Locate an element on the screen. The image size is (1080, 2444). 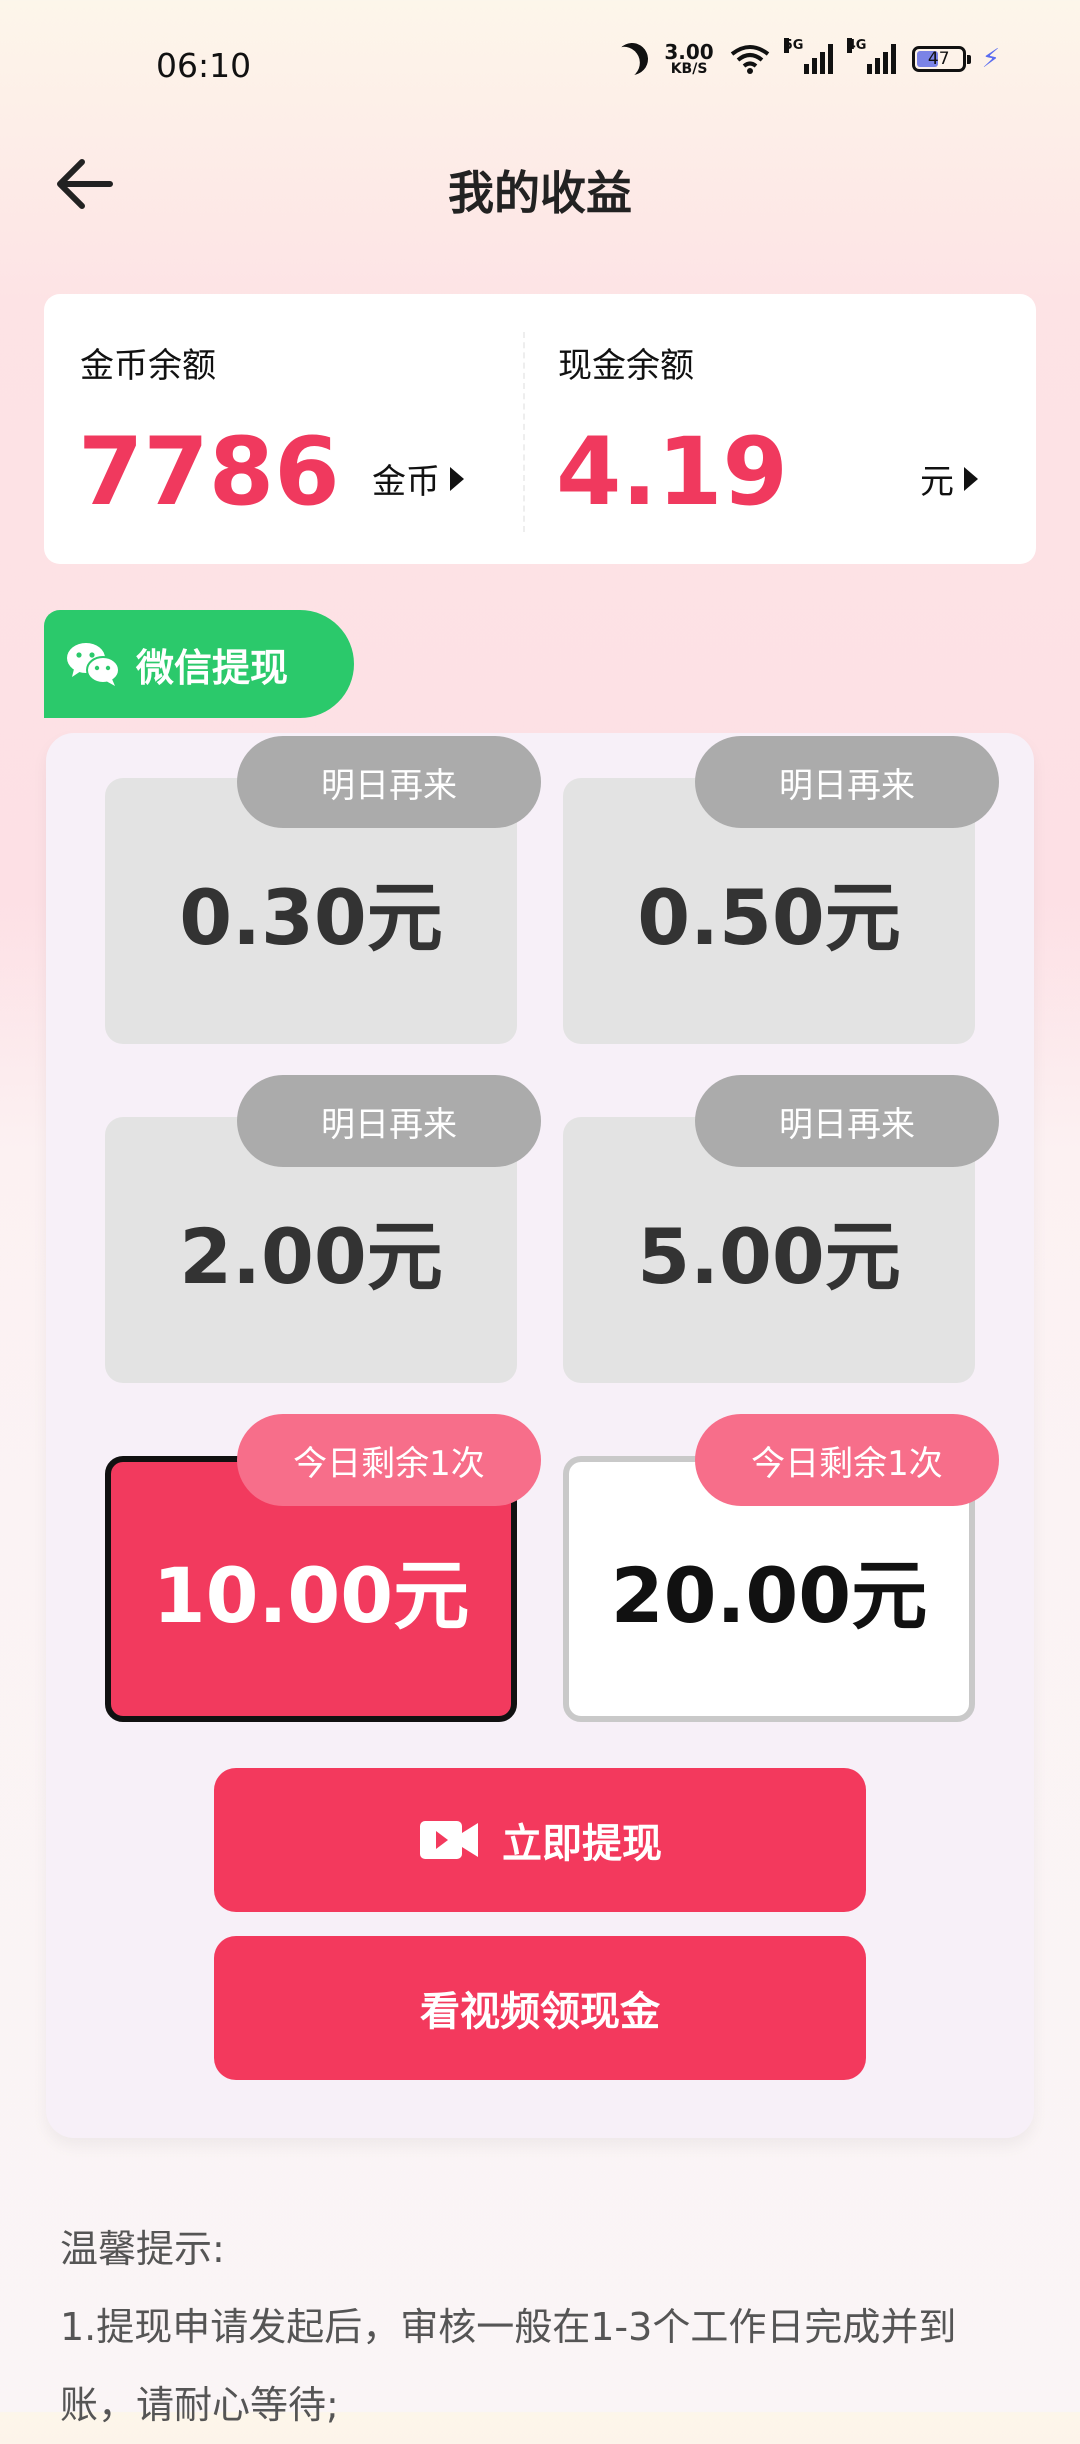
coin-unit-label: 金币 is located at coordinates (406, 482).